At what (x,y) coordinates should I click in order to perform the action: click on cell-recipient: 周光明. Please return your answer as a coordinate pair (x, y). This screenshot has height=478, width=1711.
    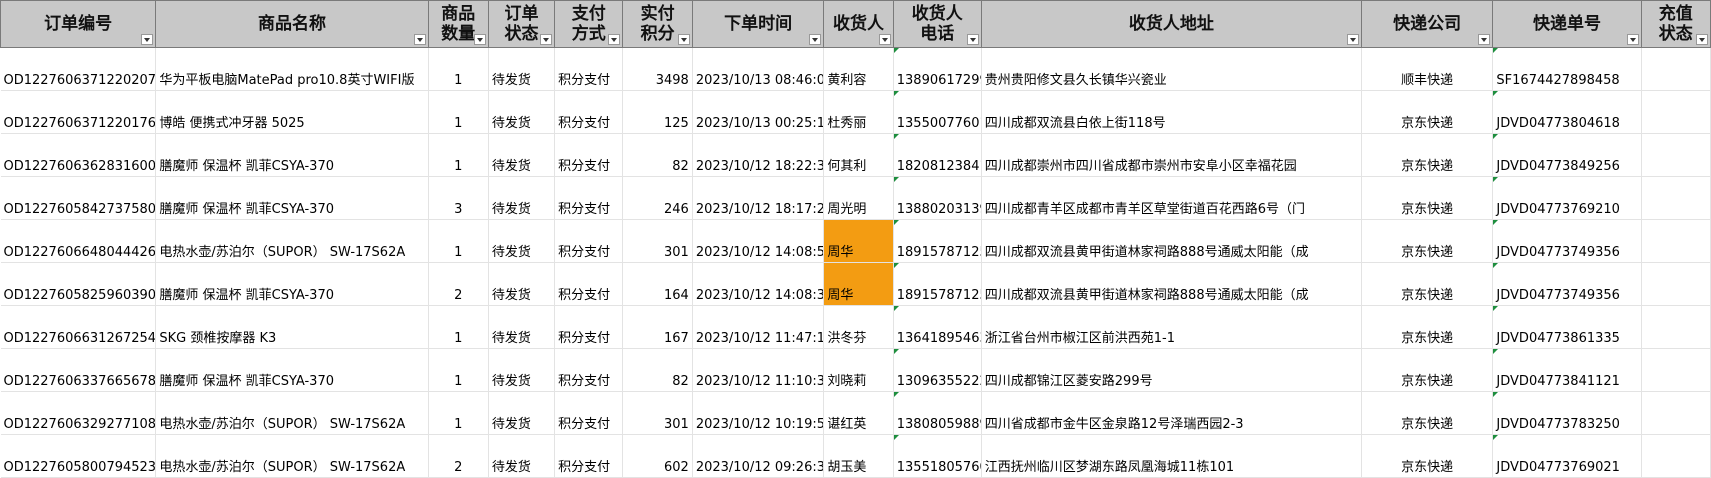
    Looking at the image, I should click on (858, 198).